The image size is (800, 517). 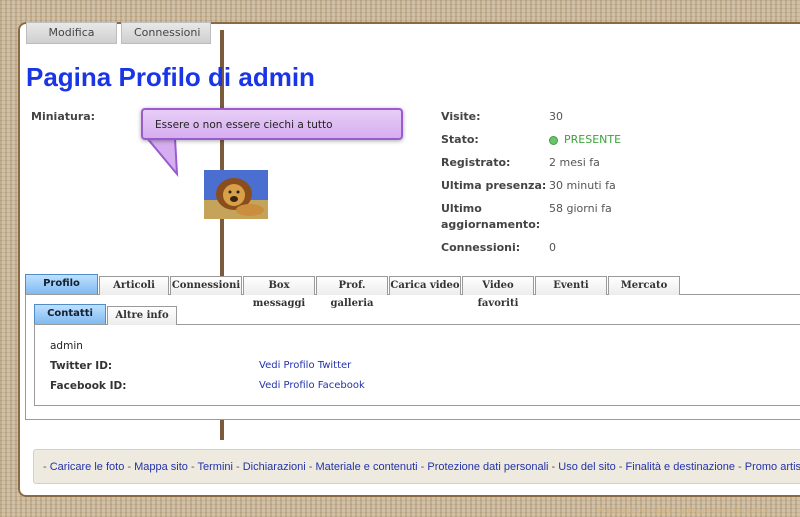 I want to click on twitter-label: Twitter ID:, so click(x=81, y=366).